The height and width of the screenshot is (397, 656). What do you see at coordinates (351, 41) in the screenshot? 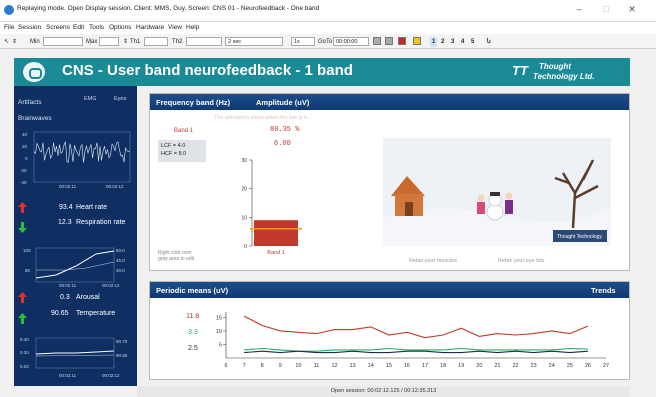
I see `goto-field: 00:00:00` at bounding box center [351, 41].